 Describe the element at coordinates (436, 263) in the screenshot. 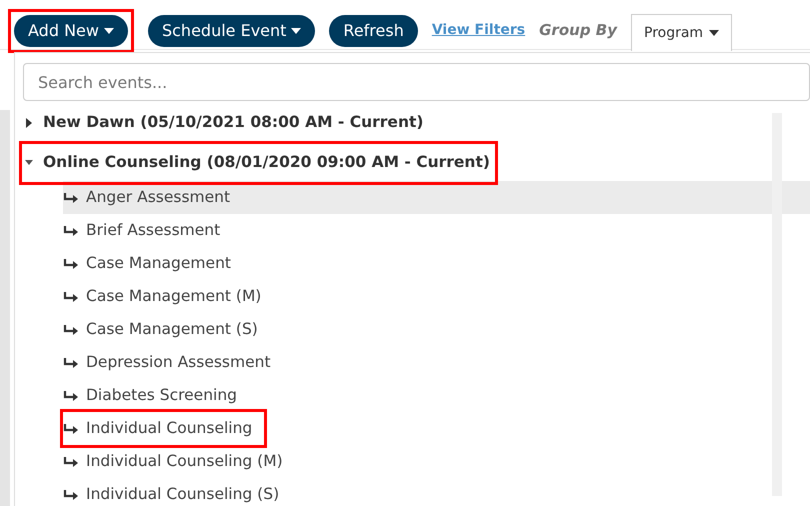

I see `tree-item: Case Management` at that location.